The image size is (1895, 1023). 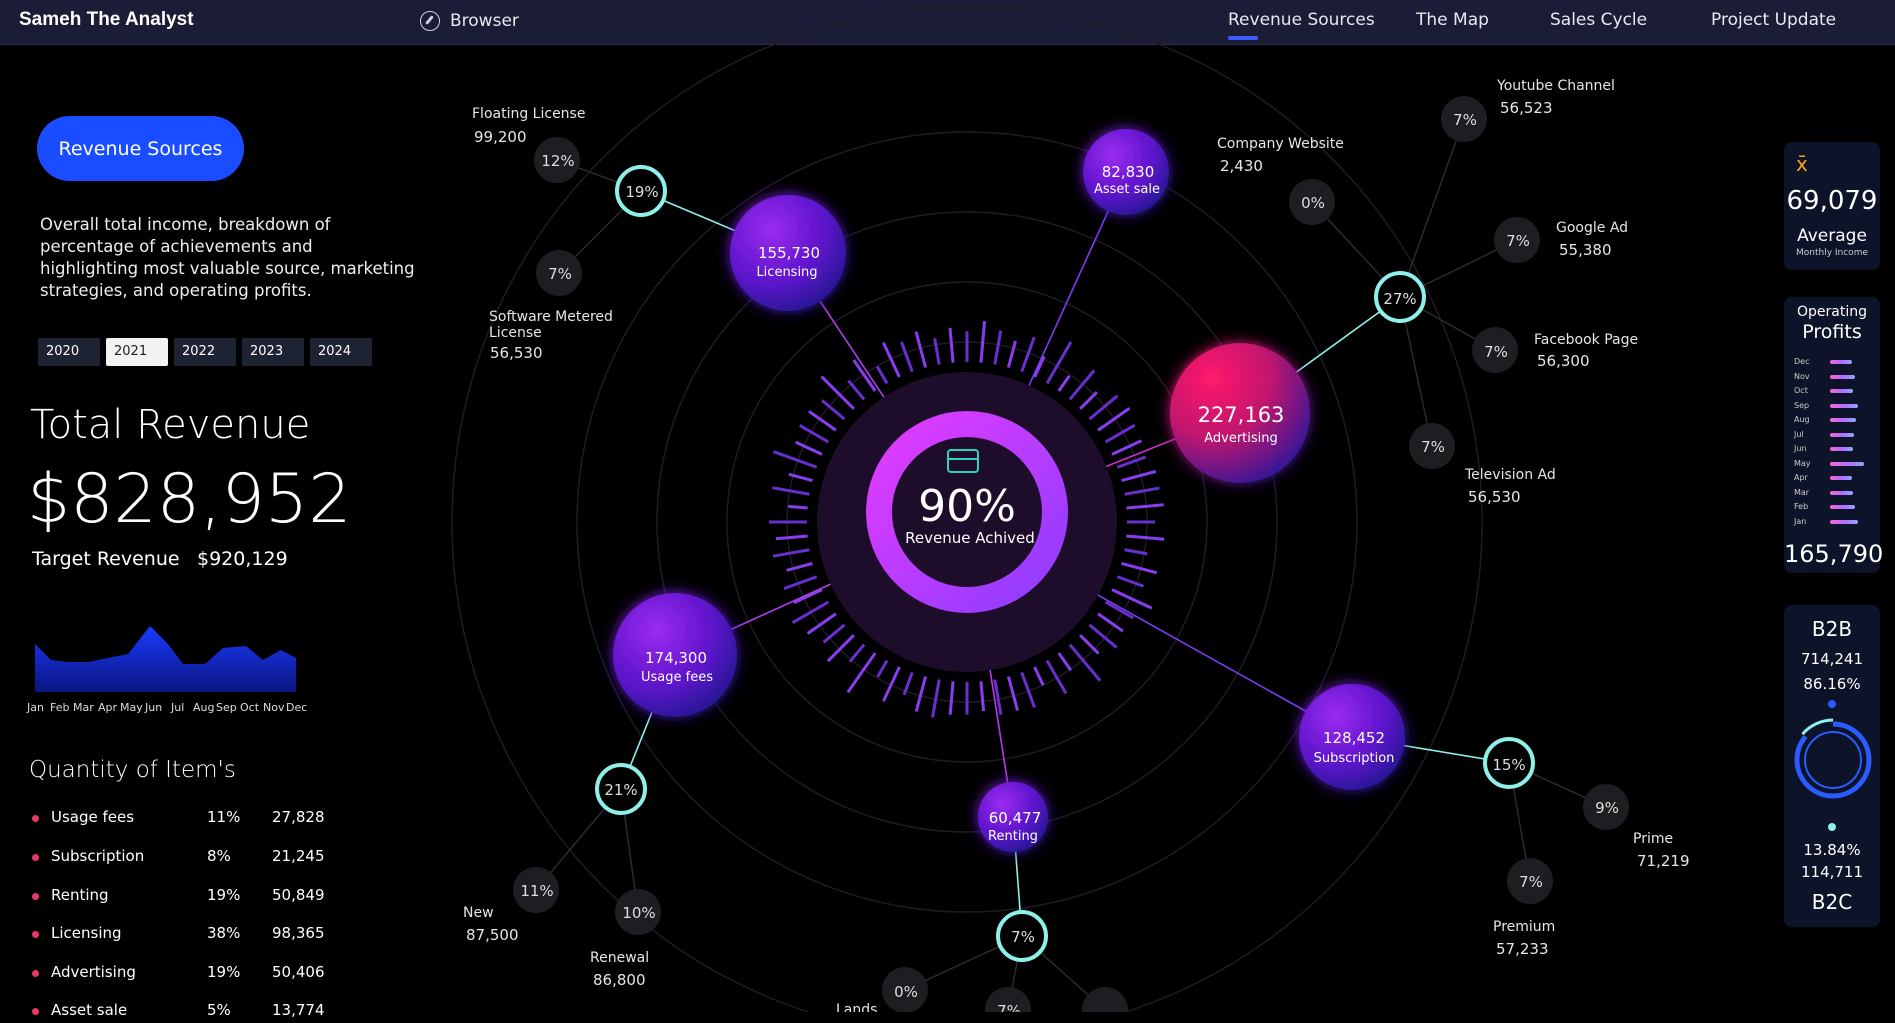 I want to click on average-sublabel: Monthly Income, so click(x=1831, y=253).